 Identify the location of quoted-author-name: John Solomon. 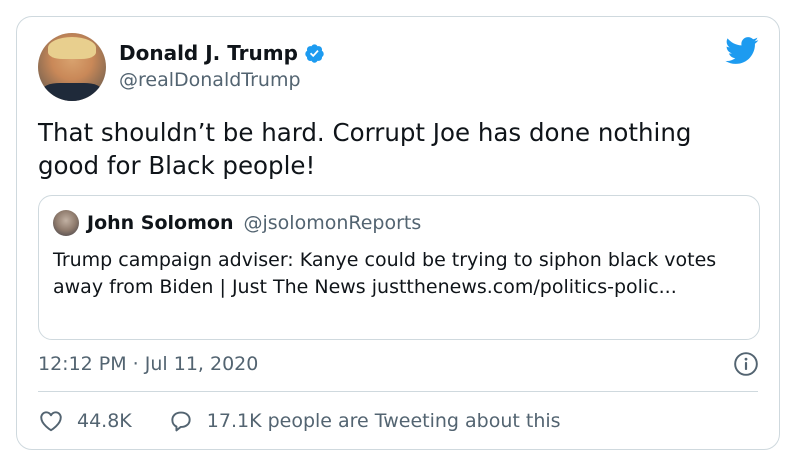
(160, 223).